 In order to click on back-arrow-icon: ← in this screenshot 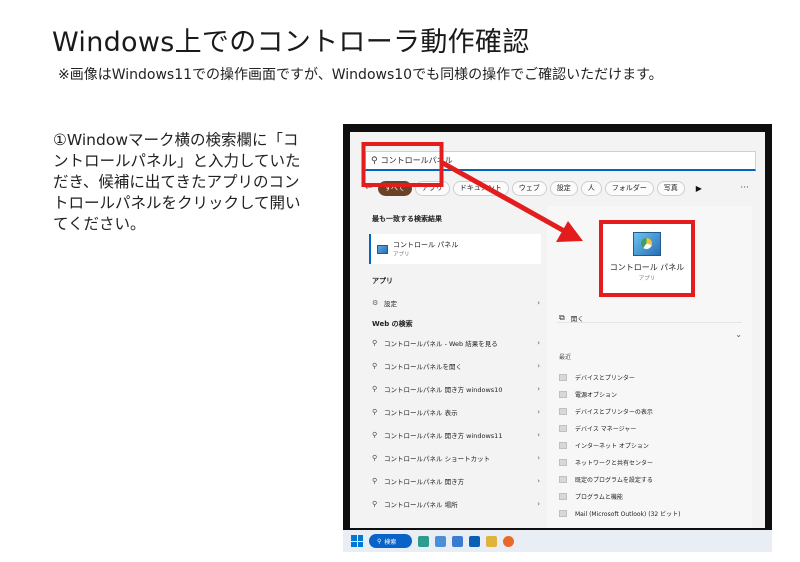, I will do `click(369, 188)`.